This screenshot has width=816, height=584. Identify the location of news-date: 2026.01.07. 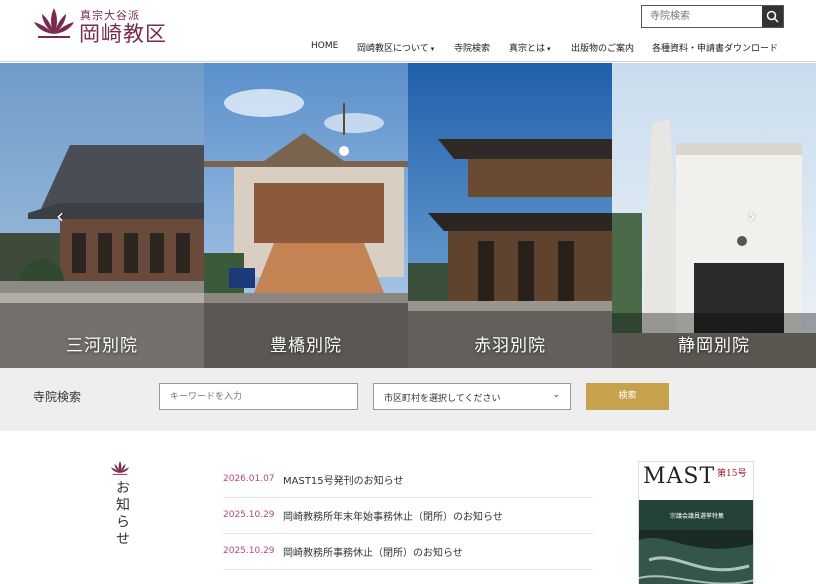
(249, 479).